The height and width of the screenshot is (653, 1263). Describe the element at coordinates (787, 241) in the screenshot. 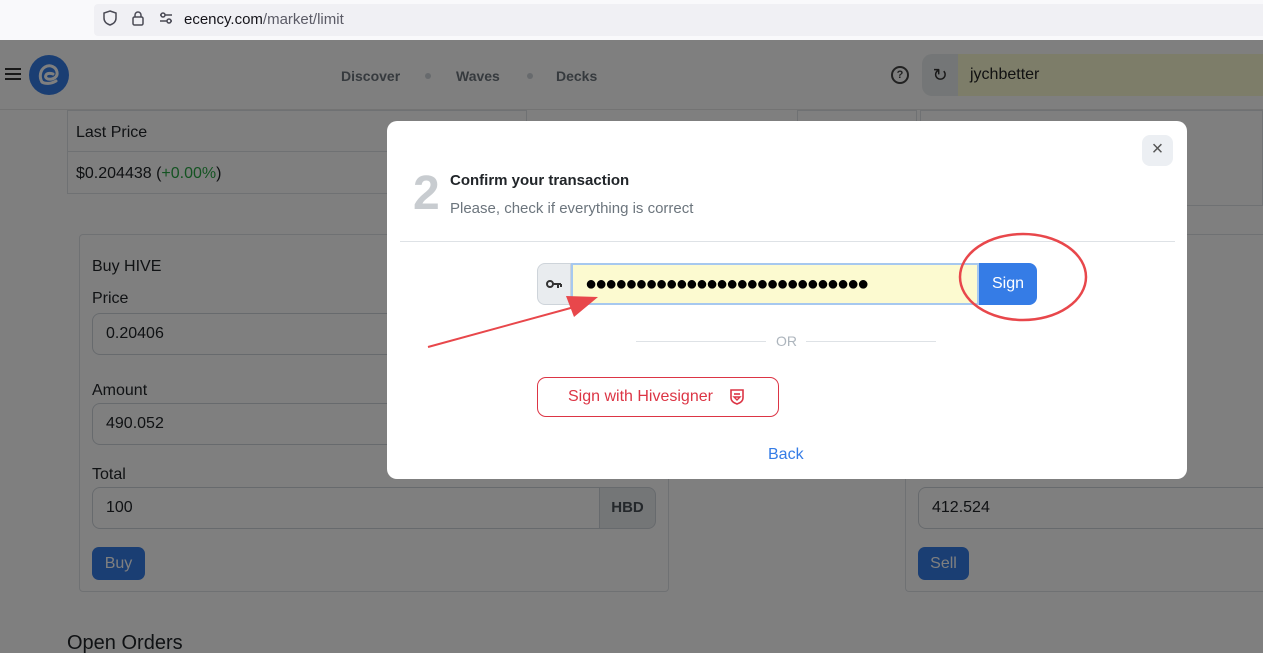

I see `modal-divider` at that location.